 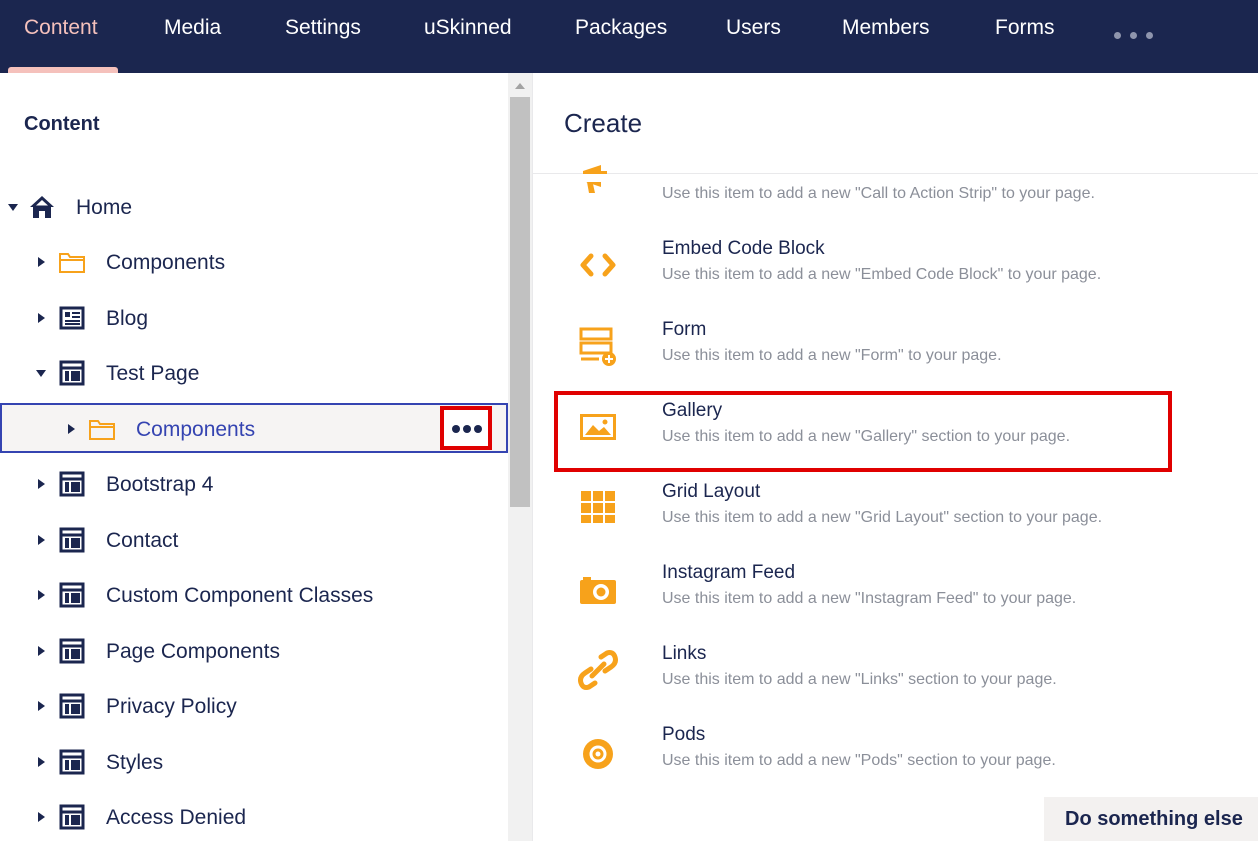 What do you see at coordinates (61, 31) in the screenshot?
I see `nav-content: Content` at bounding box center [61, 31].